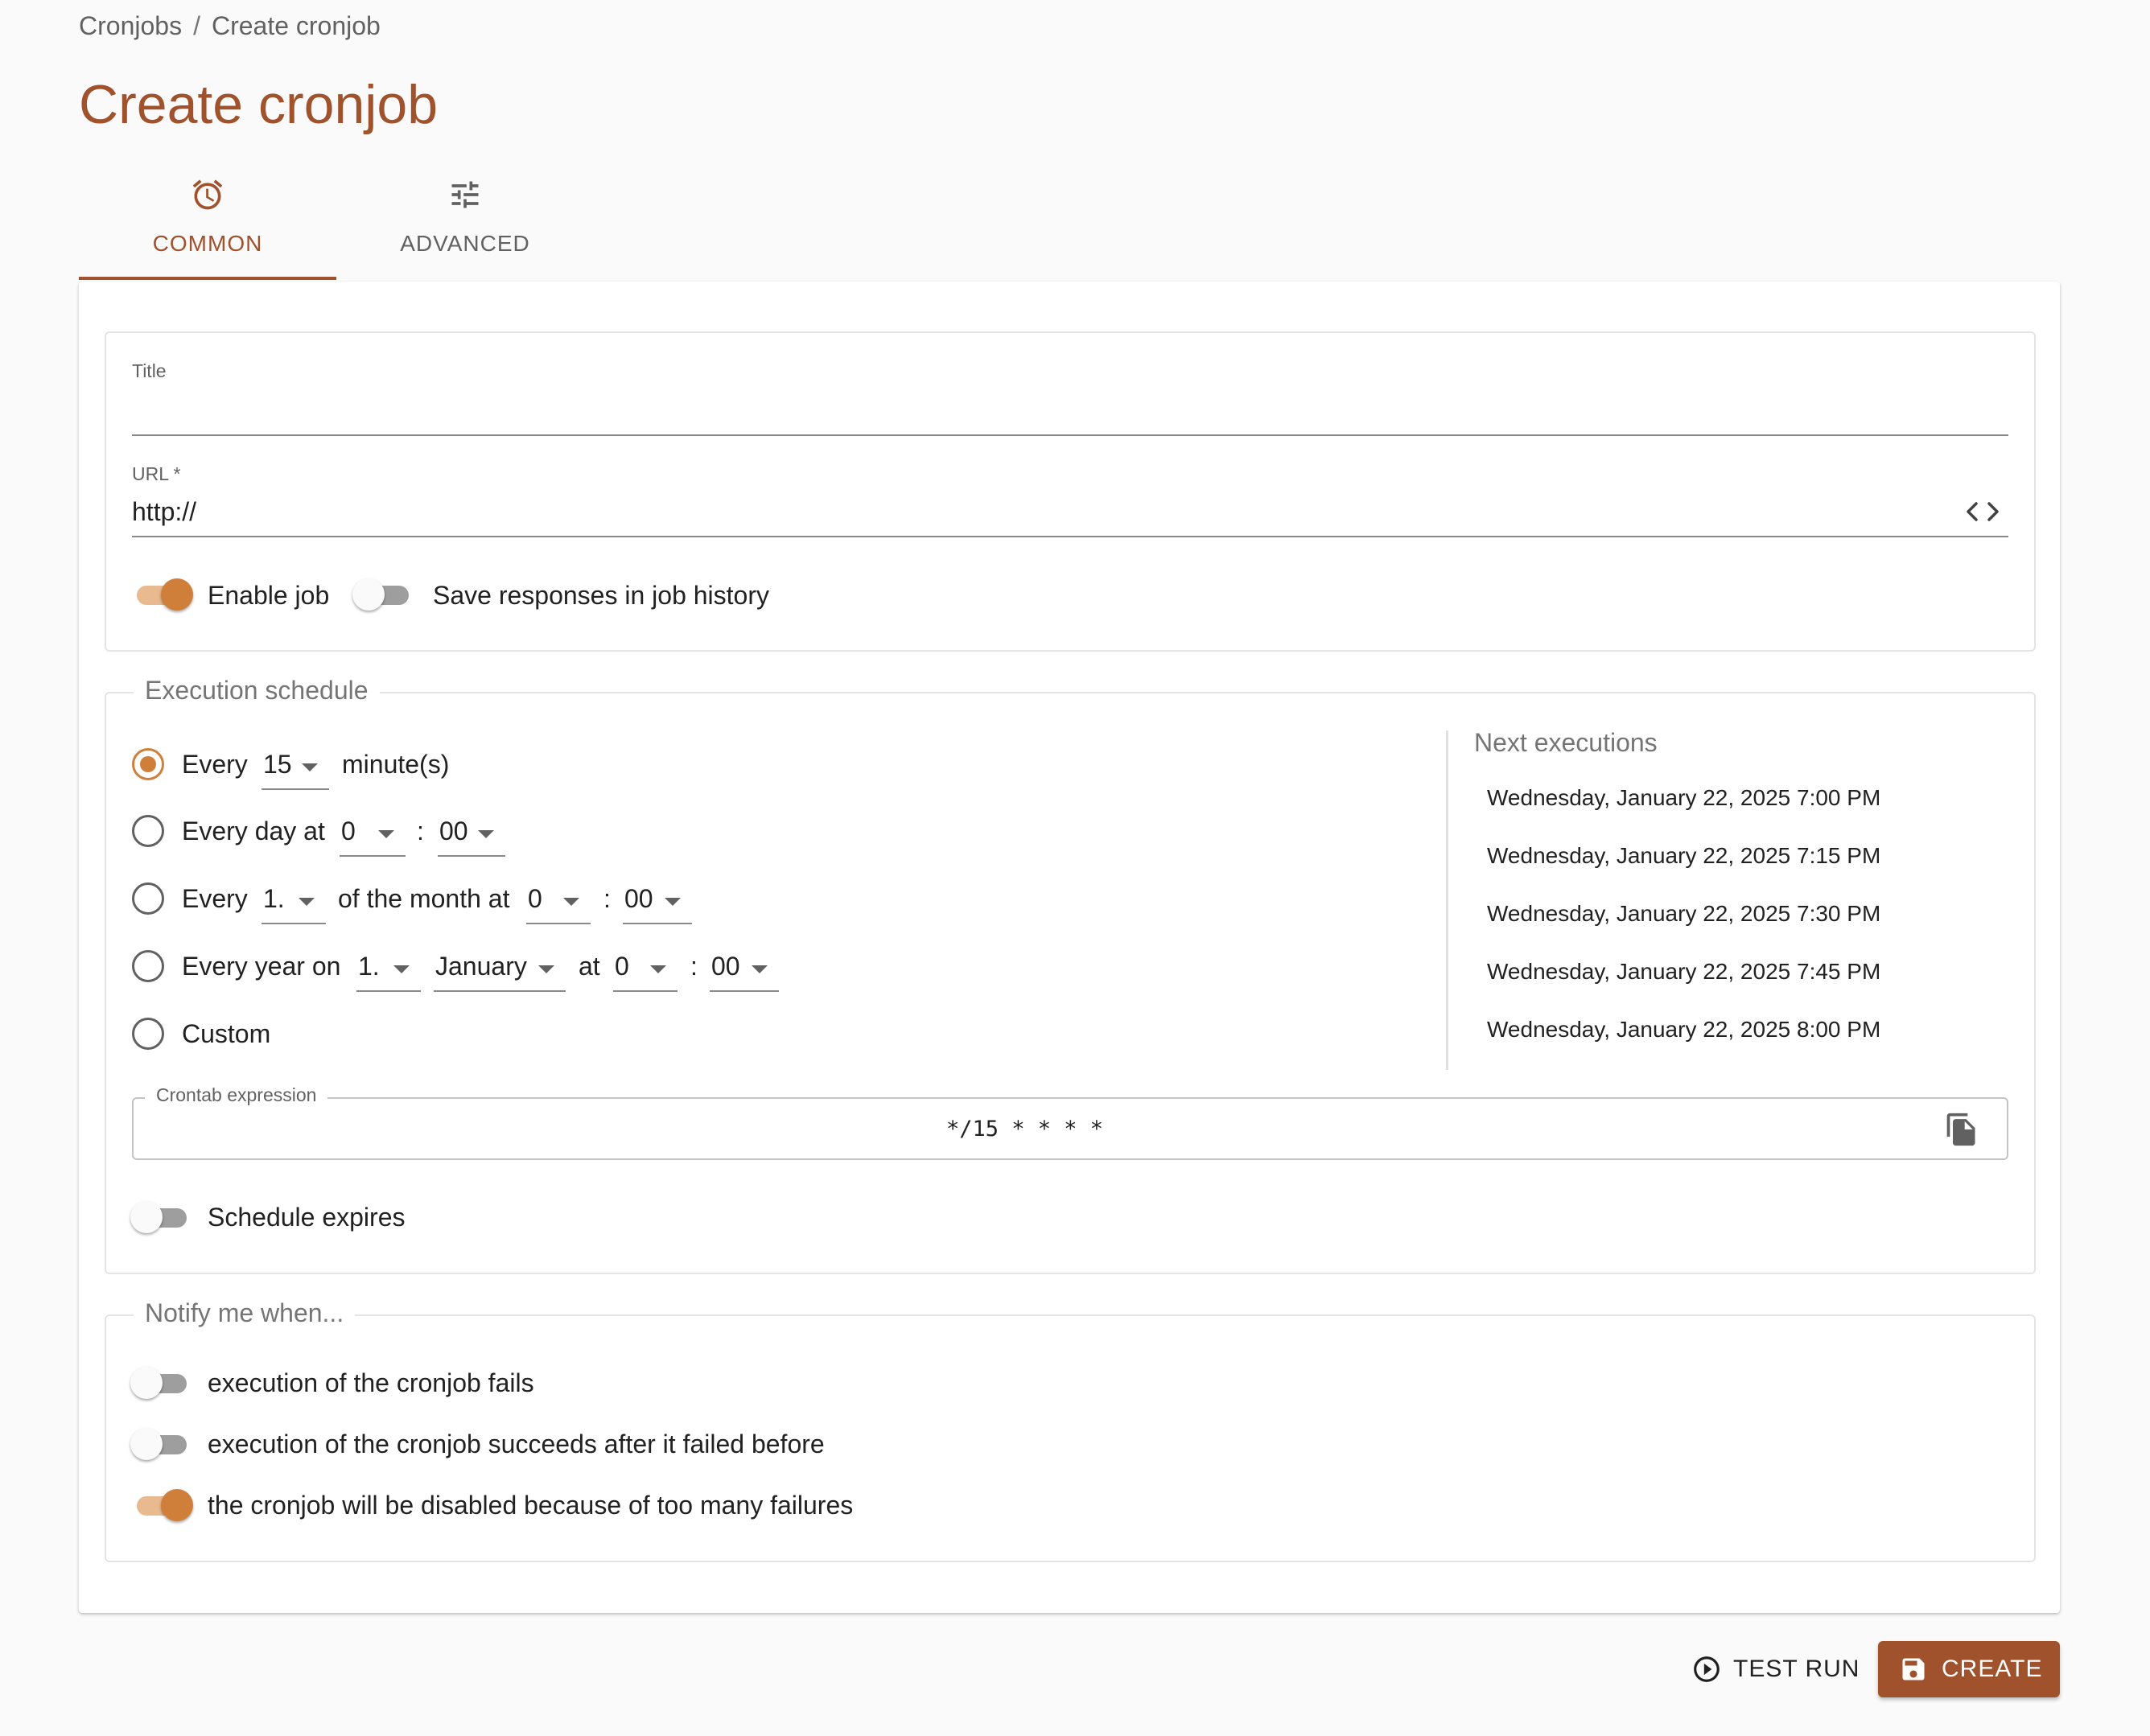  What do you see at coordinates (638, 898) in the screenshot?
I see `every-month-minute-value: 00` at bounding box center [638, 898].